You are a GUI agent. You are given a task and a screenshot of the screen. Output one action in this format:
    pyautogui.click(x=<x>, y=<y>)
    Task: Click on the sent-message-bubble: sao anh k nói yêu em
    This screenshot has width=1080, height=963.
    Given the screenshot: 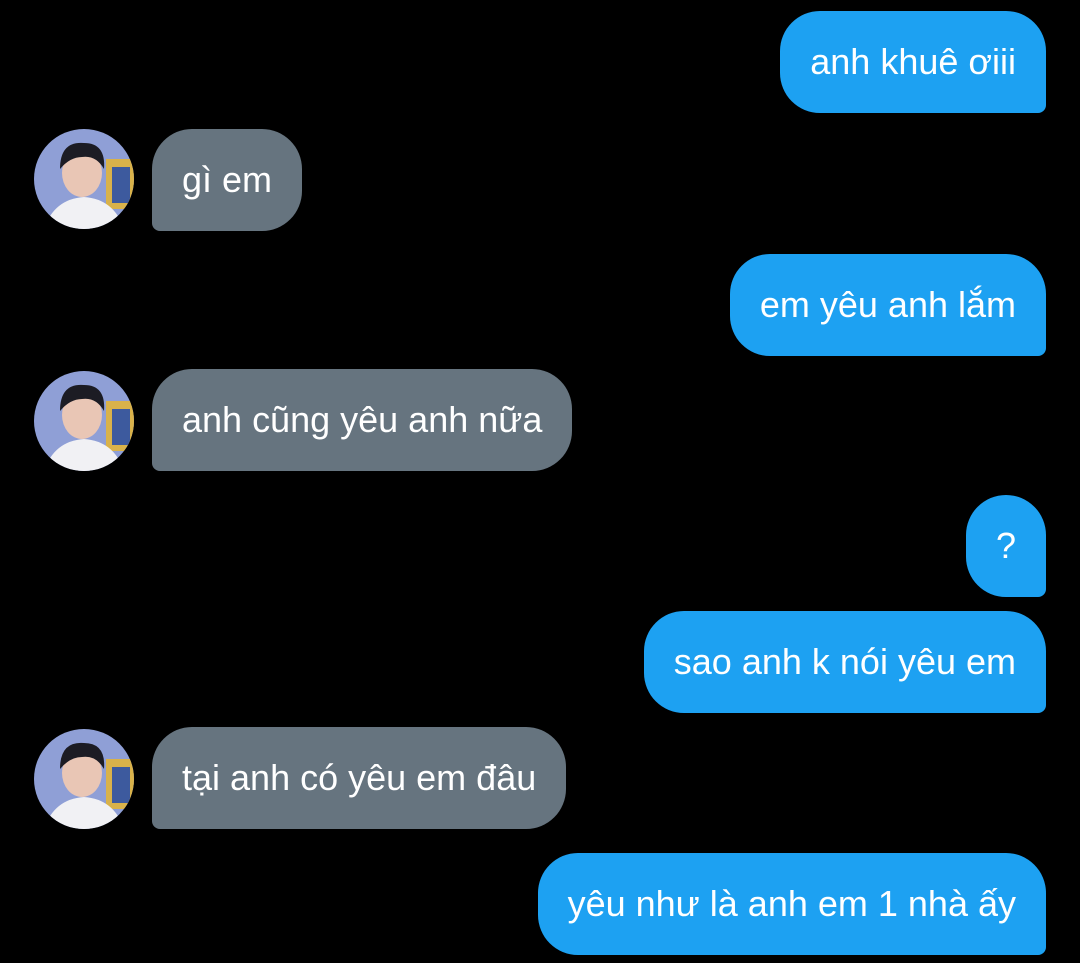 What is the action you would take?
    pyautogui.click(x=844, y=662)
    